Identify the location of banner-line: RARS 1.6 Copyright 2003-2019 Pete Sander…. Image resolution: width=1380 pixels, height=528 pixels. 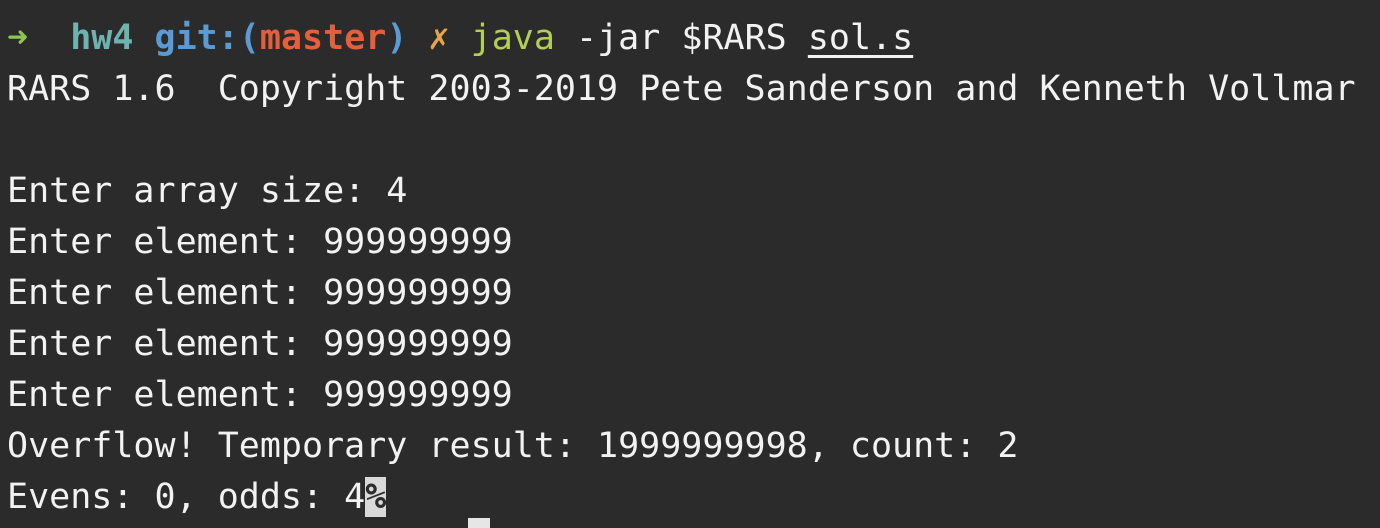
(681, 89).